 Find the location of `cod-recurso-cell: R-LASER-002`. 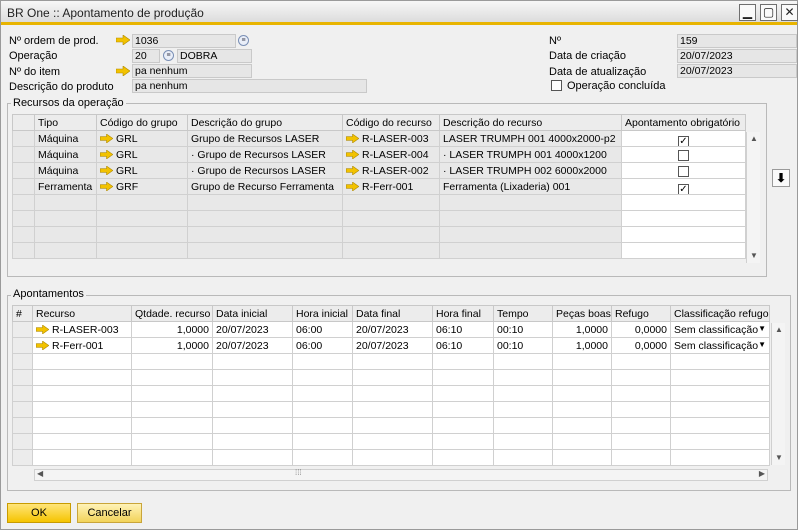

cod-recurso-cell: R-LASER-002 is located at coordinates (391, 170).